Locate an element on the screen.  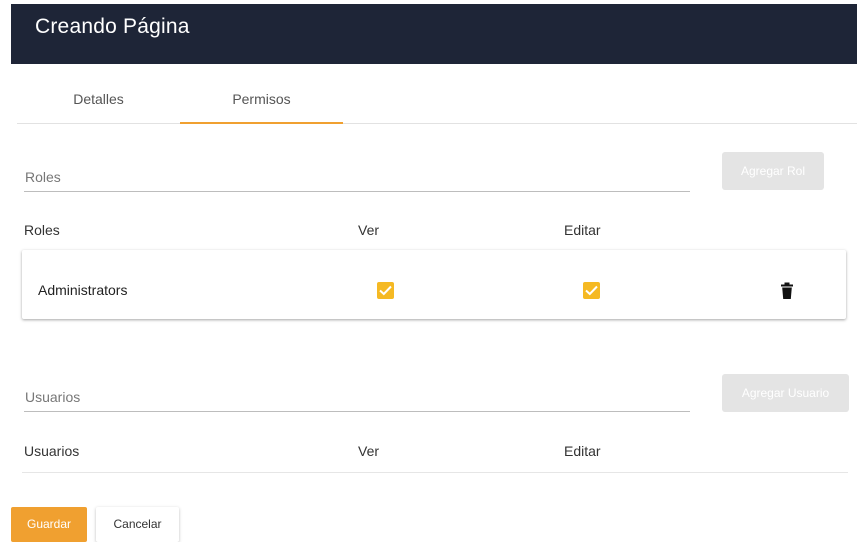
users-input is located at coordinates (357, 396).